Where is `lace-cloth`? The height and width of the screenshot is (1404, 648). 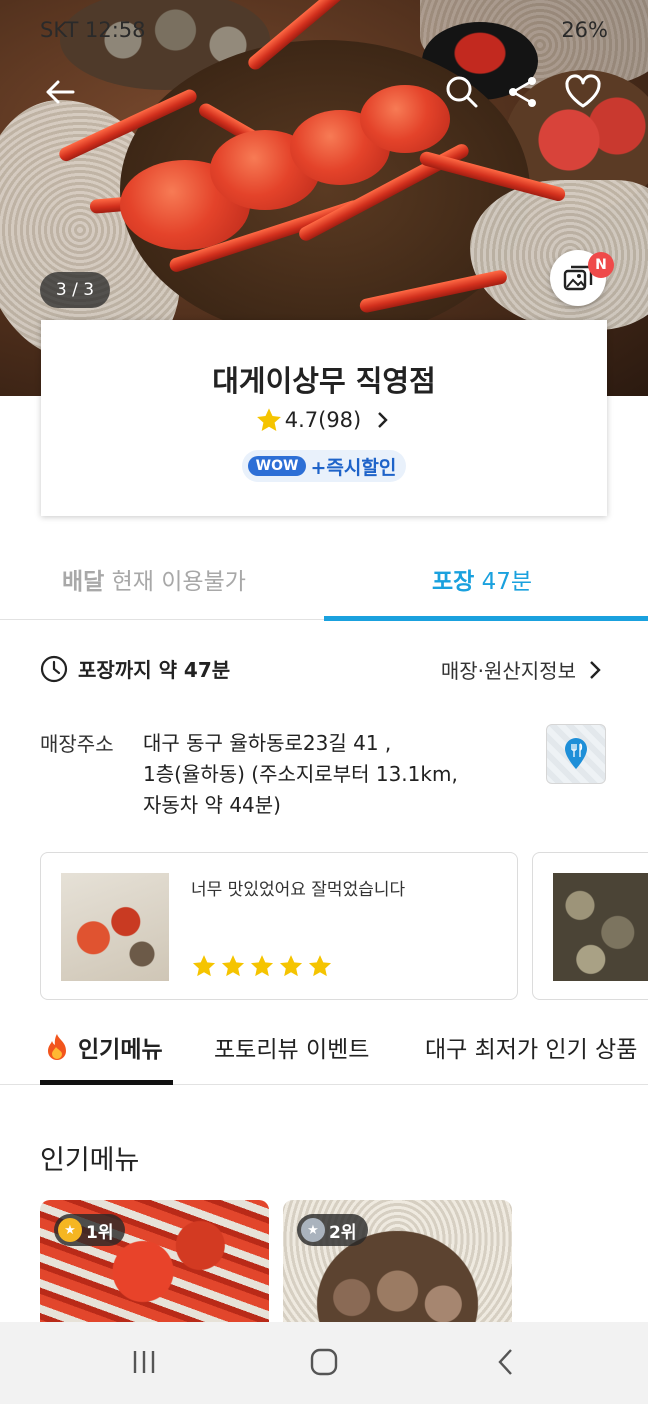
lace-cloth is located at coordinates (559, 255).